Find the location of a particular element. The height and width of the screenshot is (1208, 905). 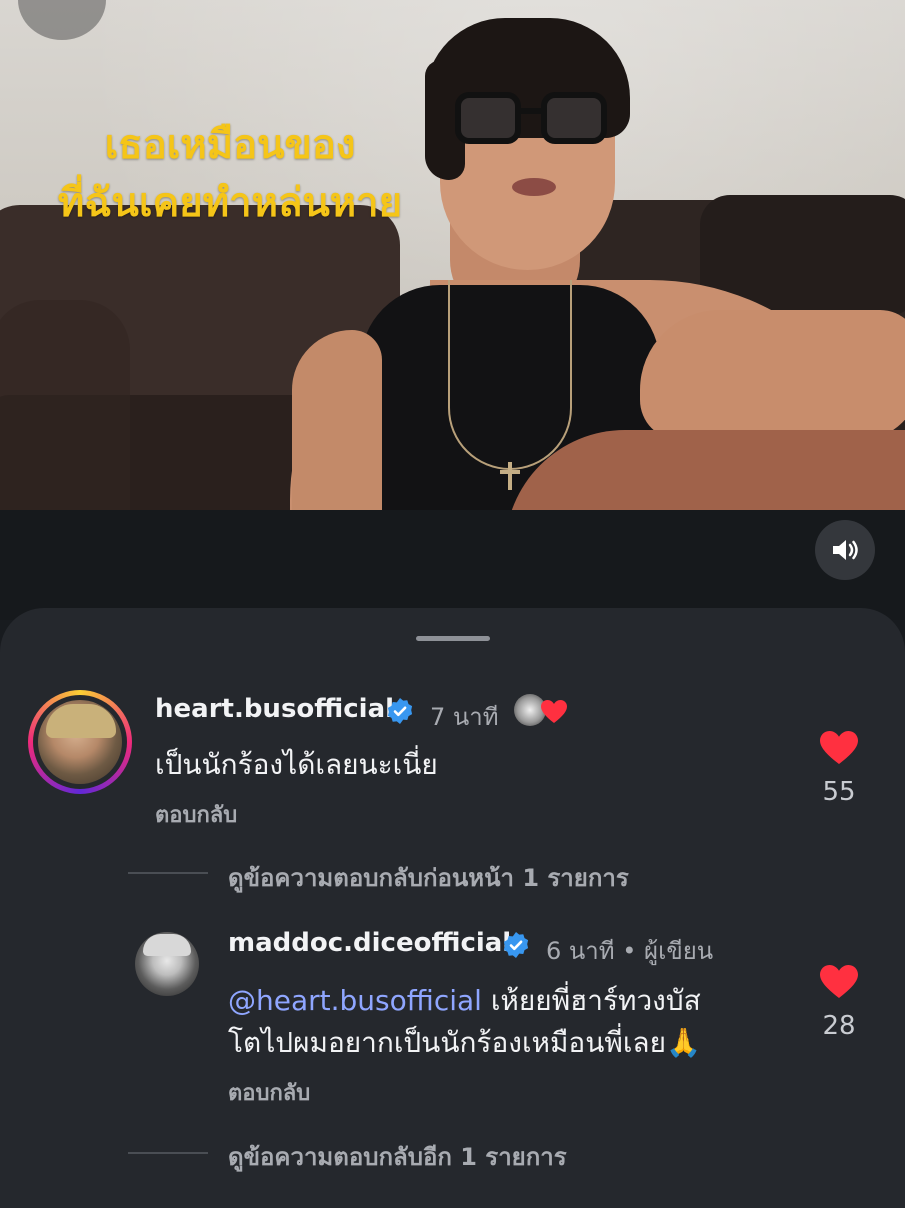

reply-time: 6 นาที is located at coordinates (580, 951).